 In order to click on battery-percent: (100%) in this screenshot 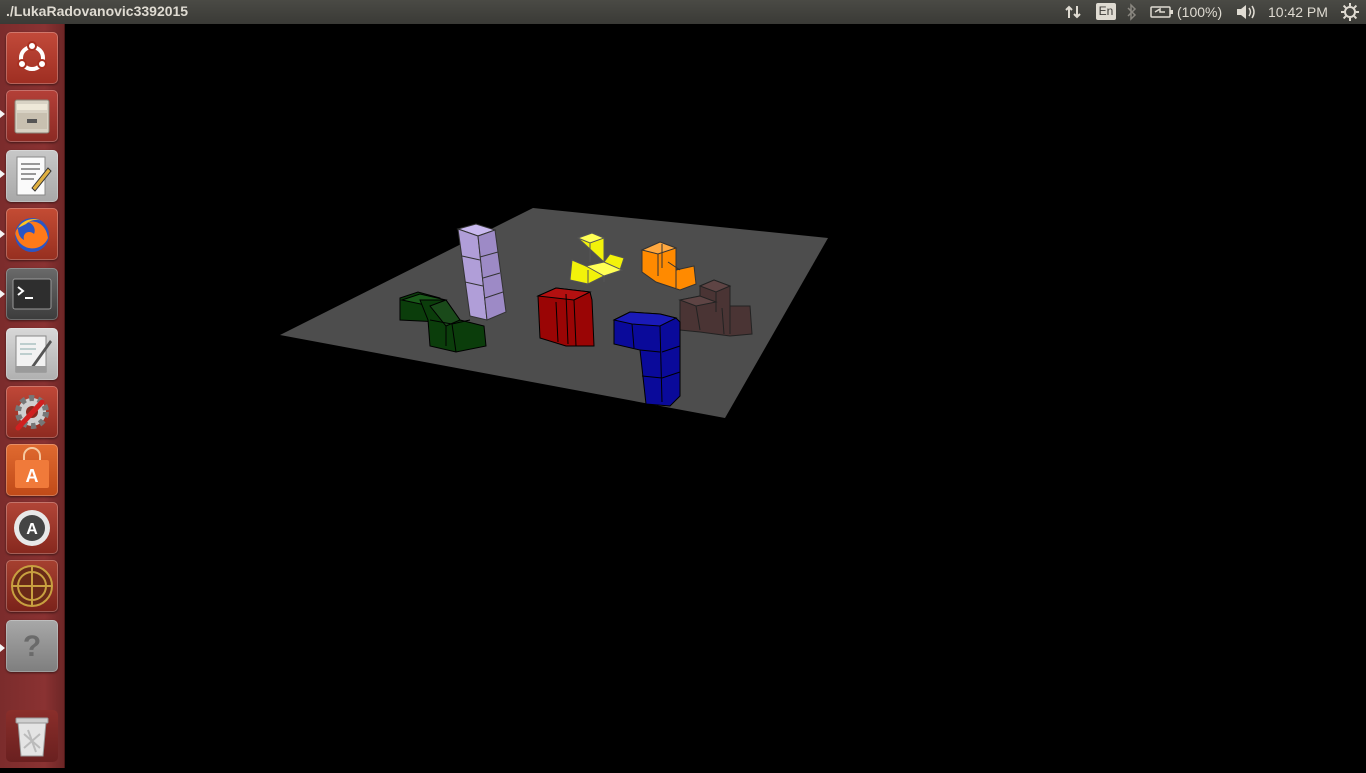, I will do `click(1200, 12)`.